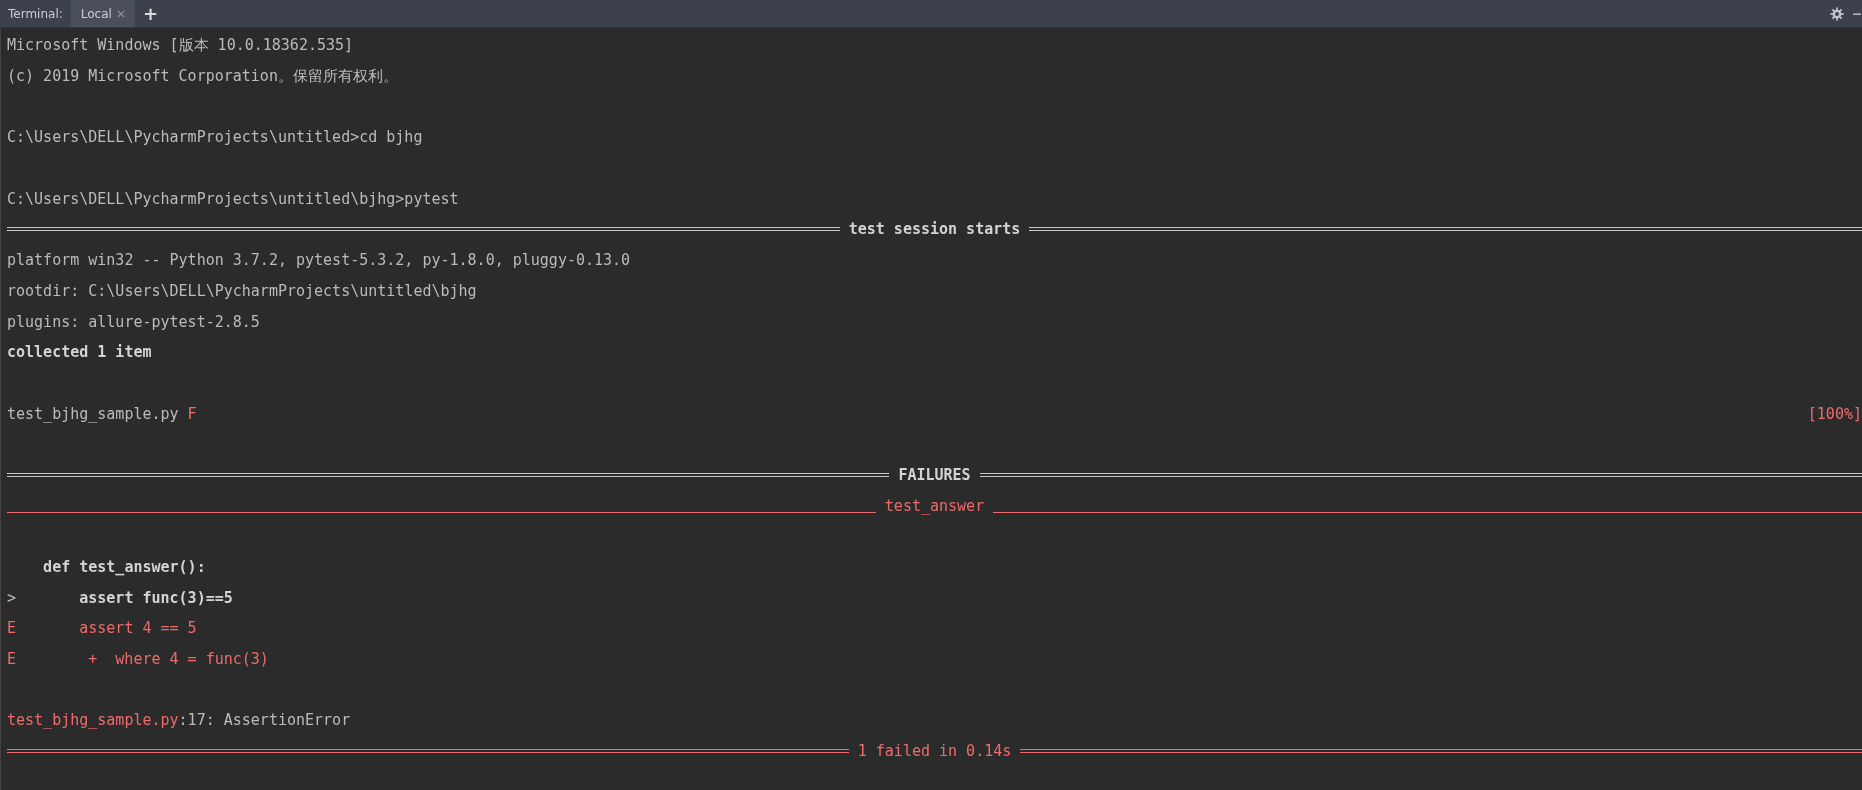 This screenshot has height=790, width=1862. What do you see at coordinates (934, 474) in the screenshot?
I see `section-heading: FAILURES` at bounding box center [934, 474].